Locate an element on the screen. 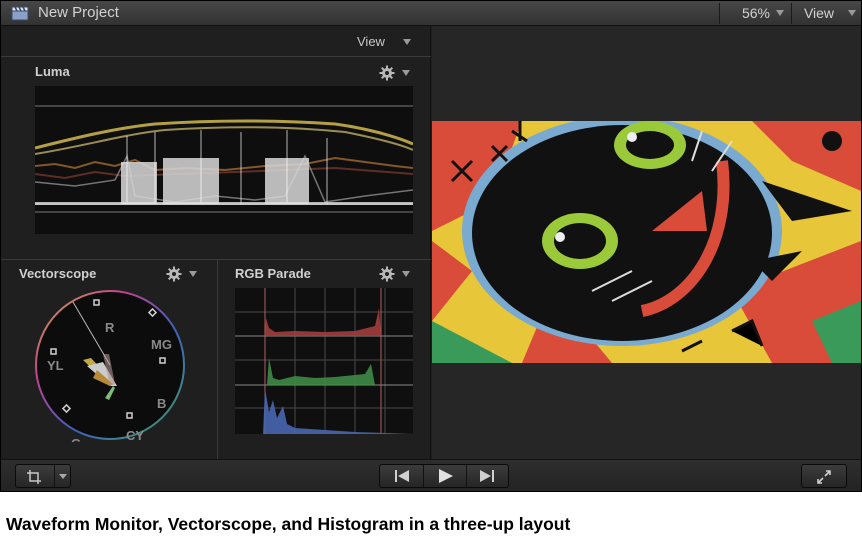 The width and height of the screenshot is (862, 542). title-bar: New Project 56% View is located at coordinates (431, 13).